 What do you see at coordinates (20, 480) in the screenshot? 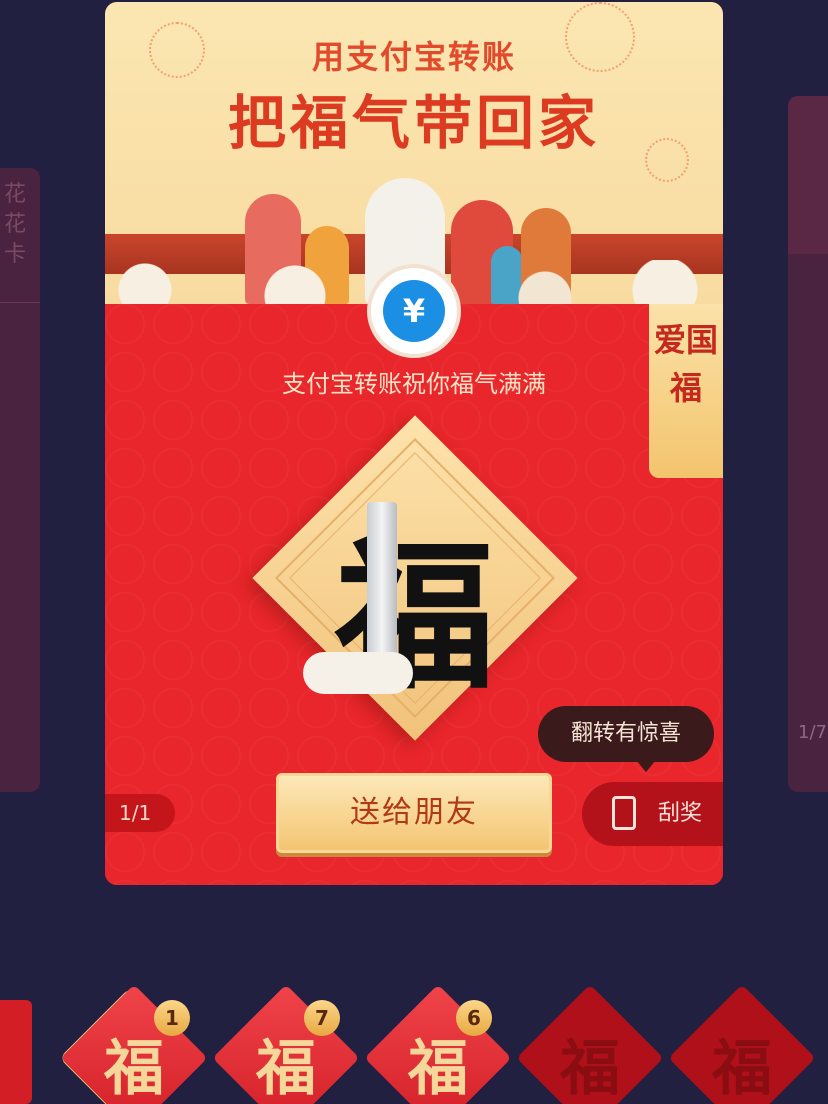
I see `prev-card: 花花卡` at bounding box center [20, 480].